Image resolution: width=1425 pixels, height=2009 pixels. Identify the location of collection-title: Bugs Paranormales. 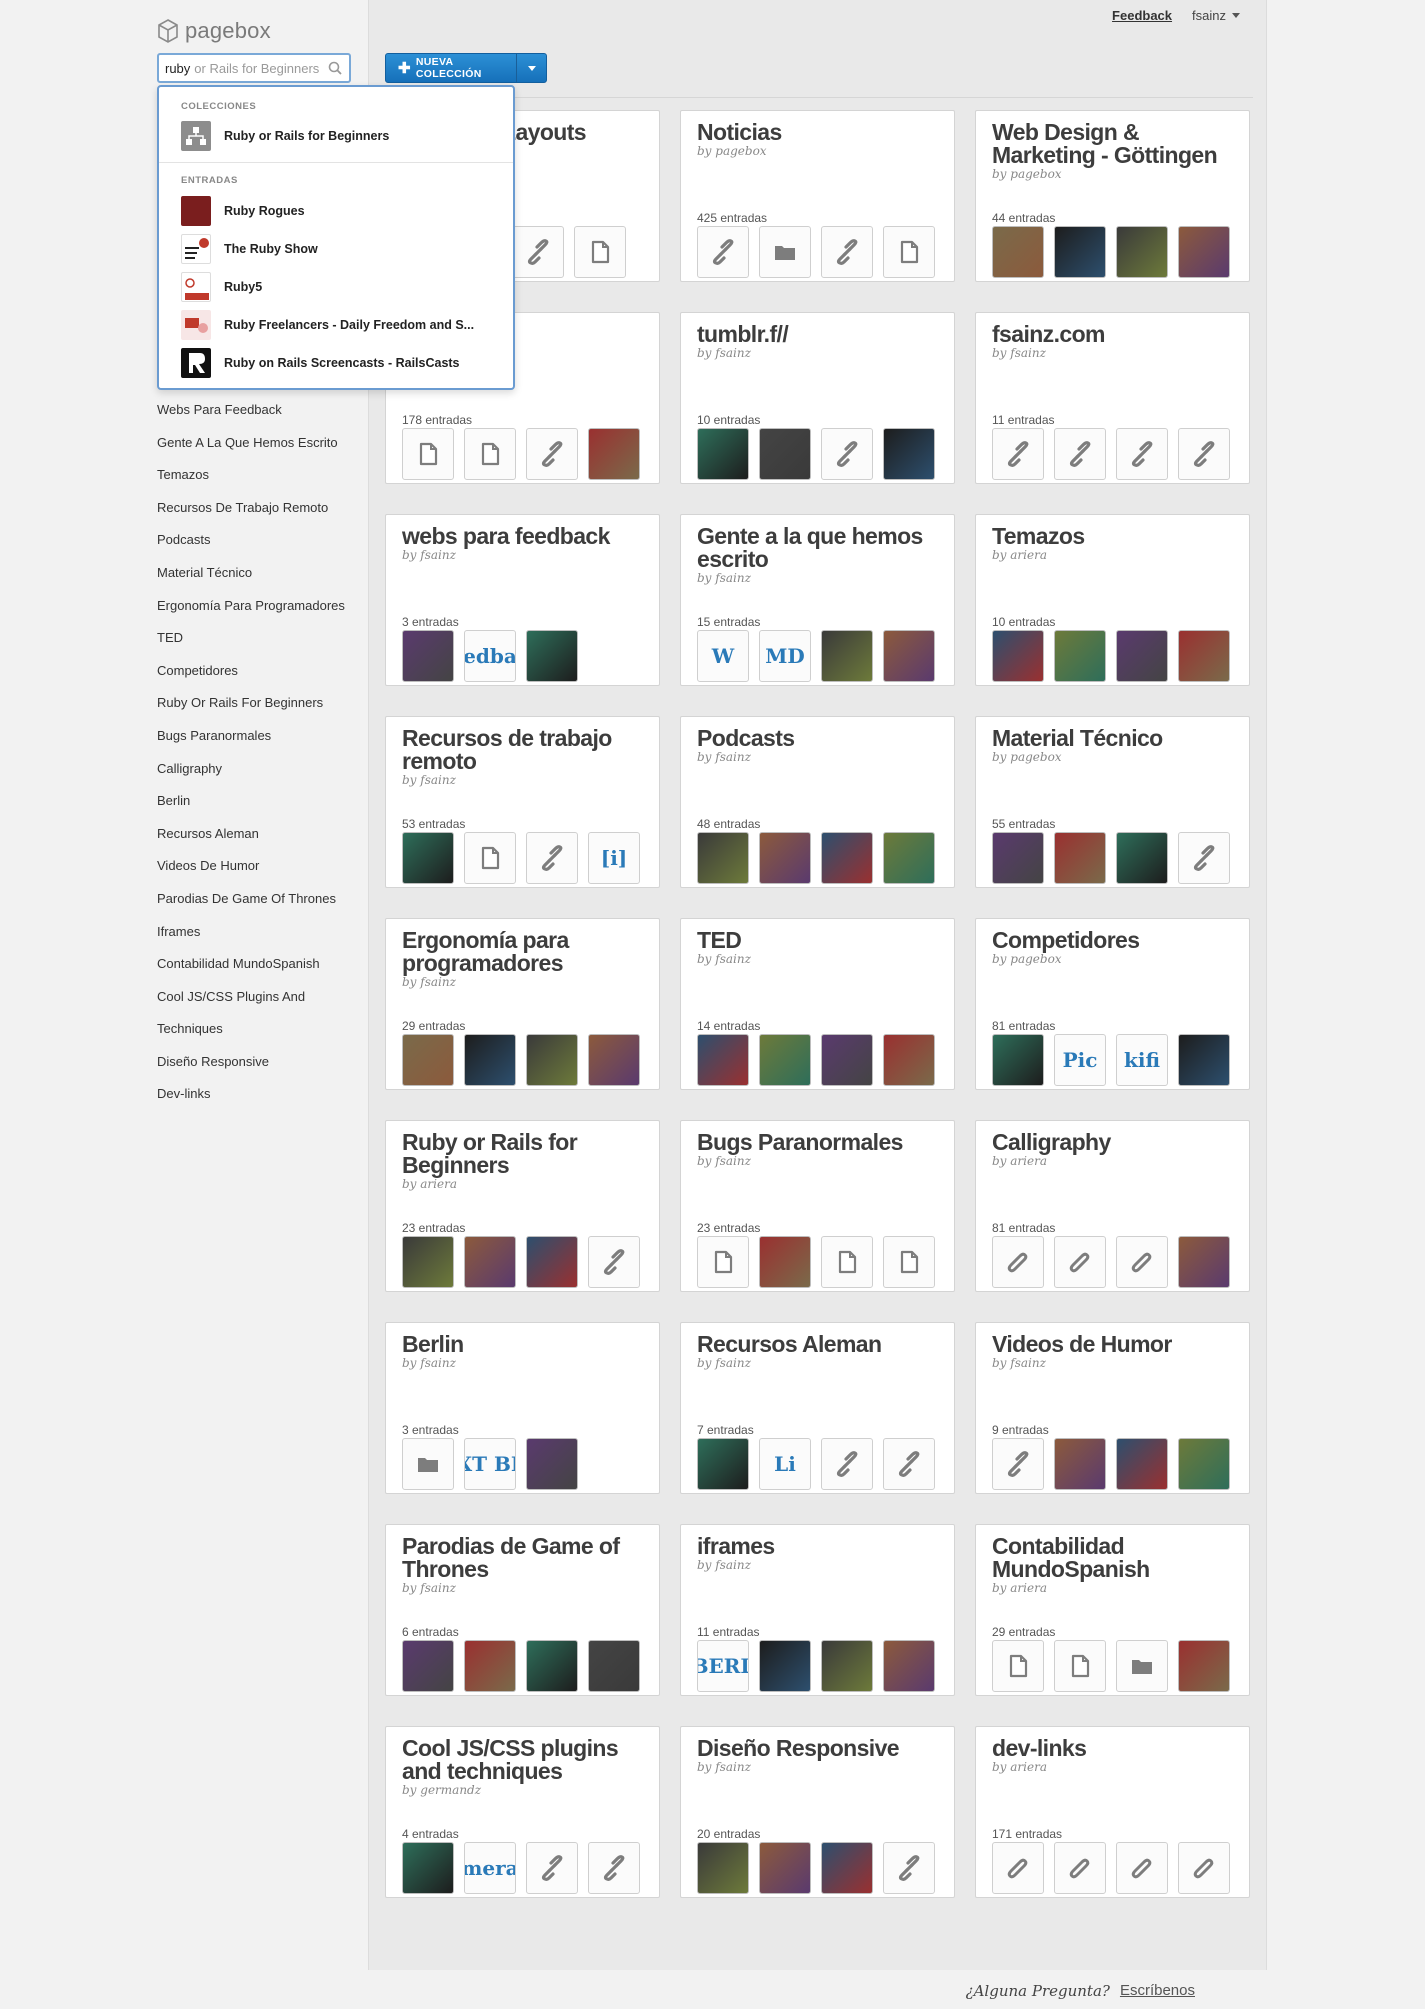
(819, 1142).